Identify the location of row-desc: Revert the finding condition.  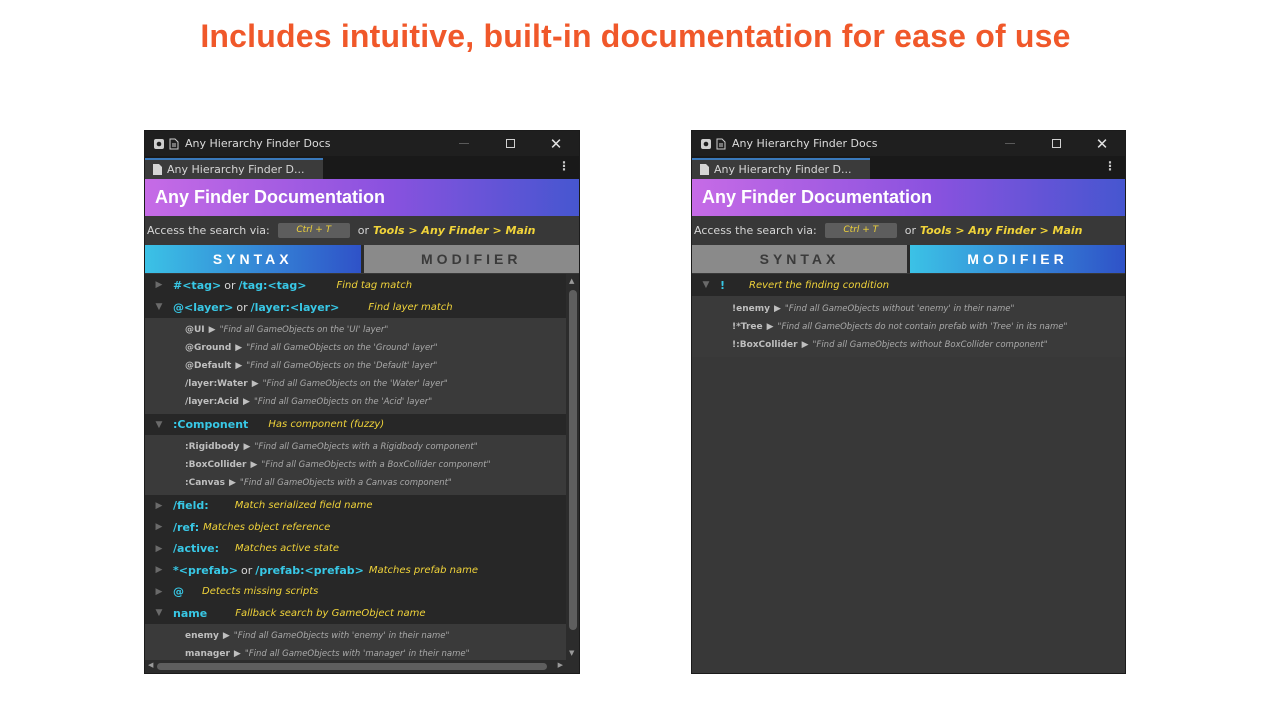
(819, 285).